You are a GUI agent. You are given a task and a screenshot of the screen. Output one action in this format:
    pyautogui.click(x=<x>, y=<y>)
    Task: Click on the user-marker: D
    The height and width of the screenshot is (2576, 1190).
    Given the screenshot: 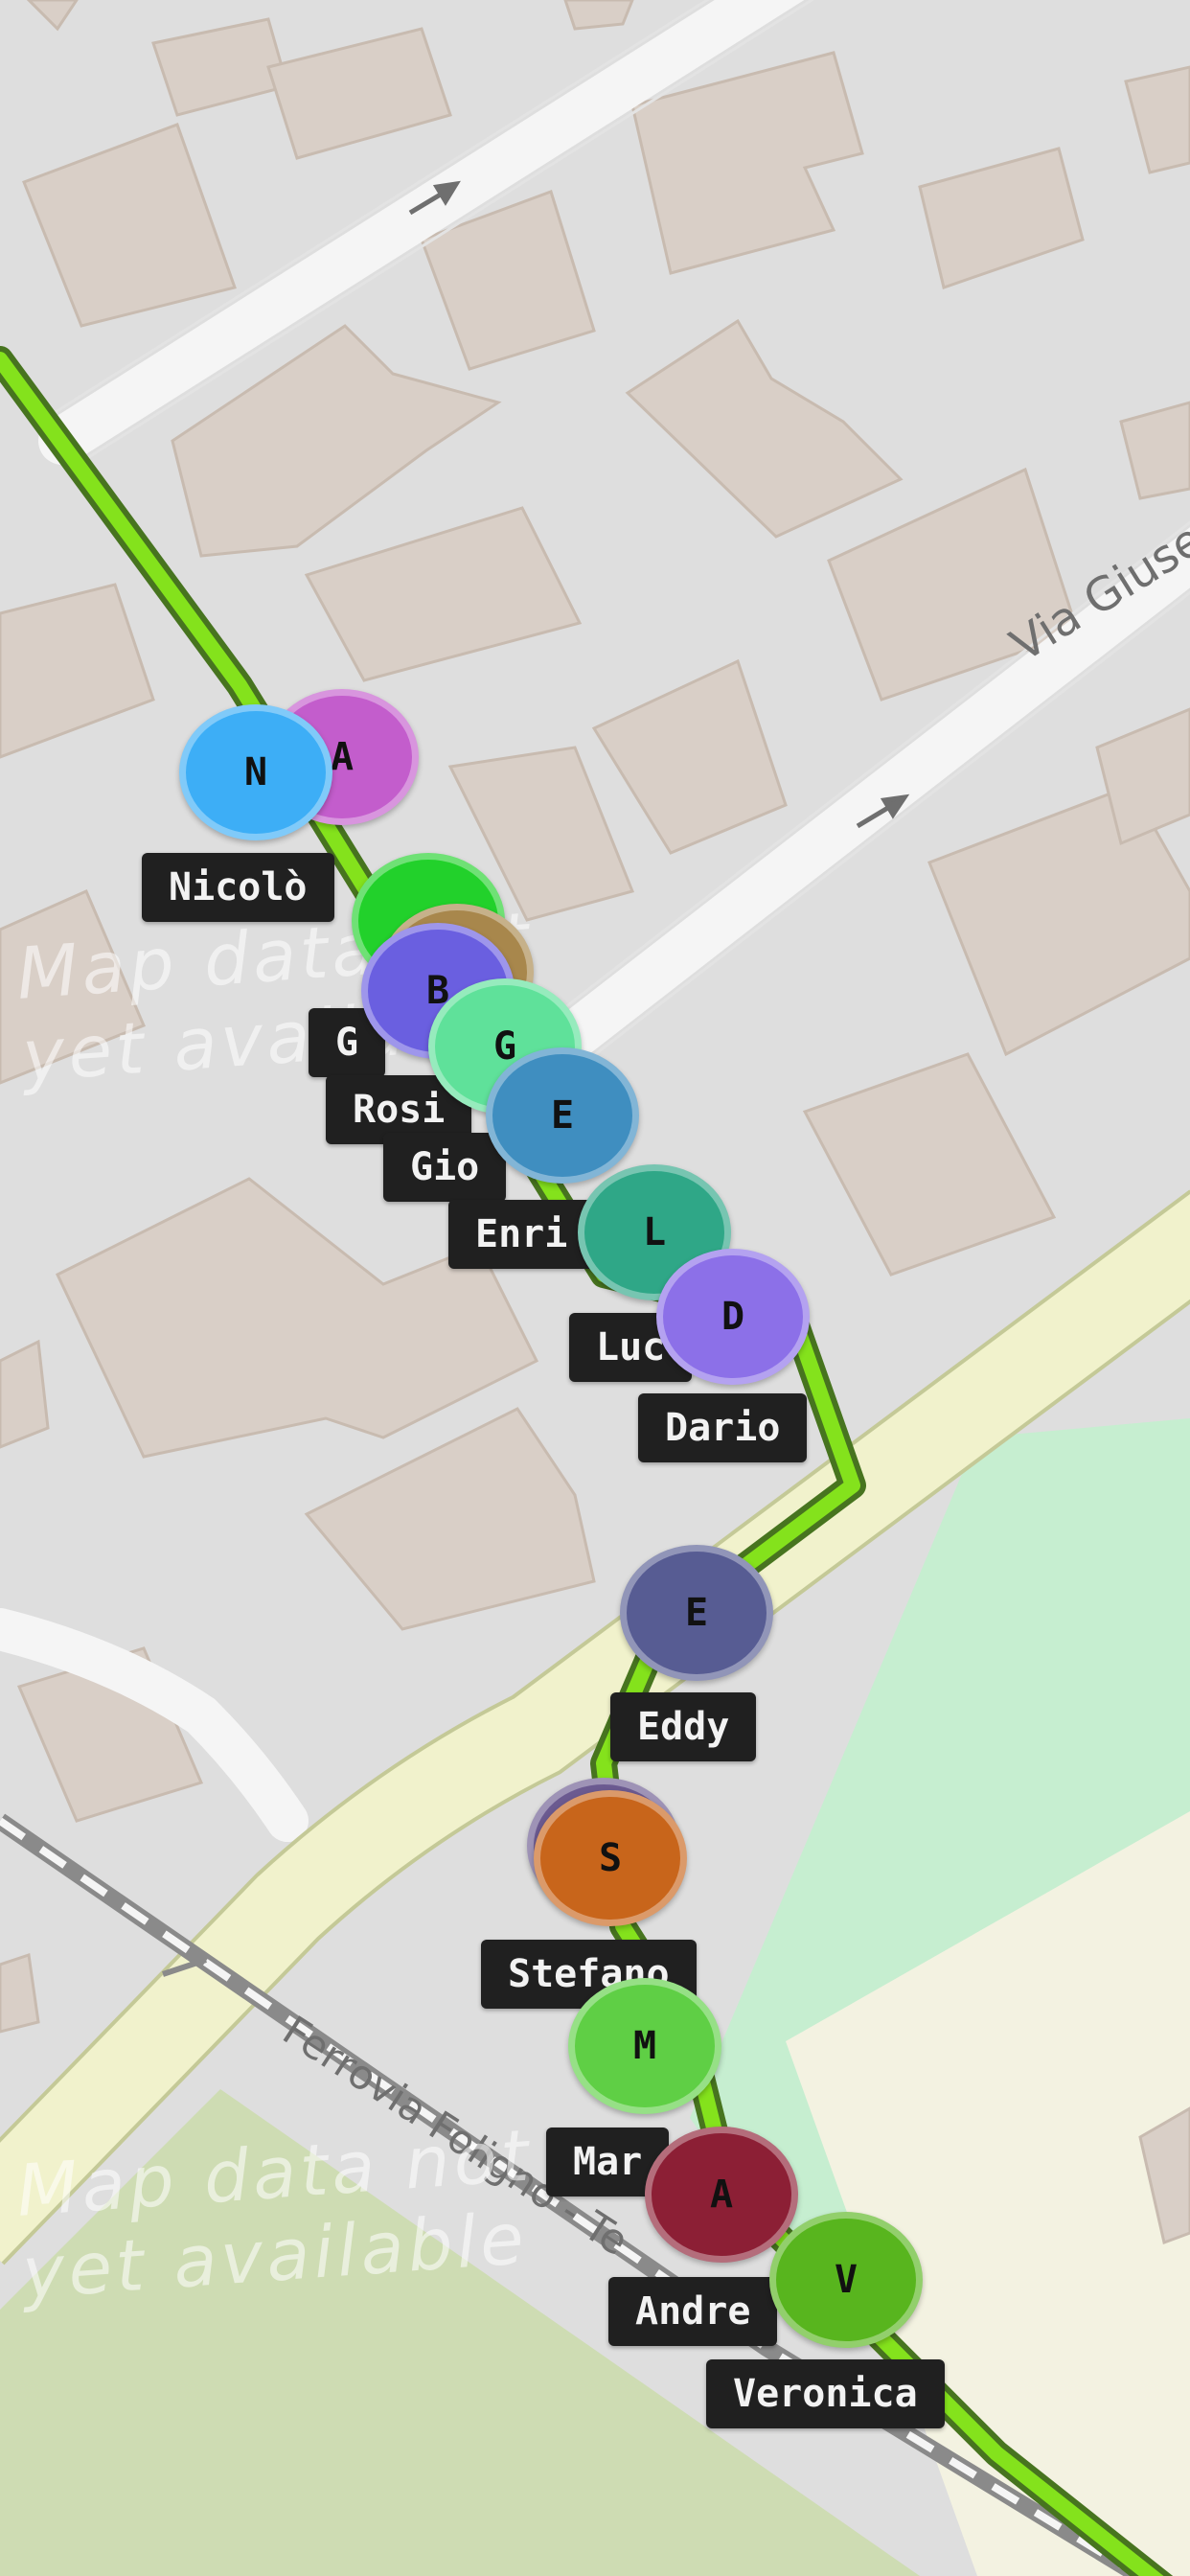 What is the action you would take?
    pyautogui.click(x=733, y=1317)
    